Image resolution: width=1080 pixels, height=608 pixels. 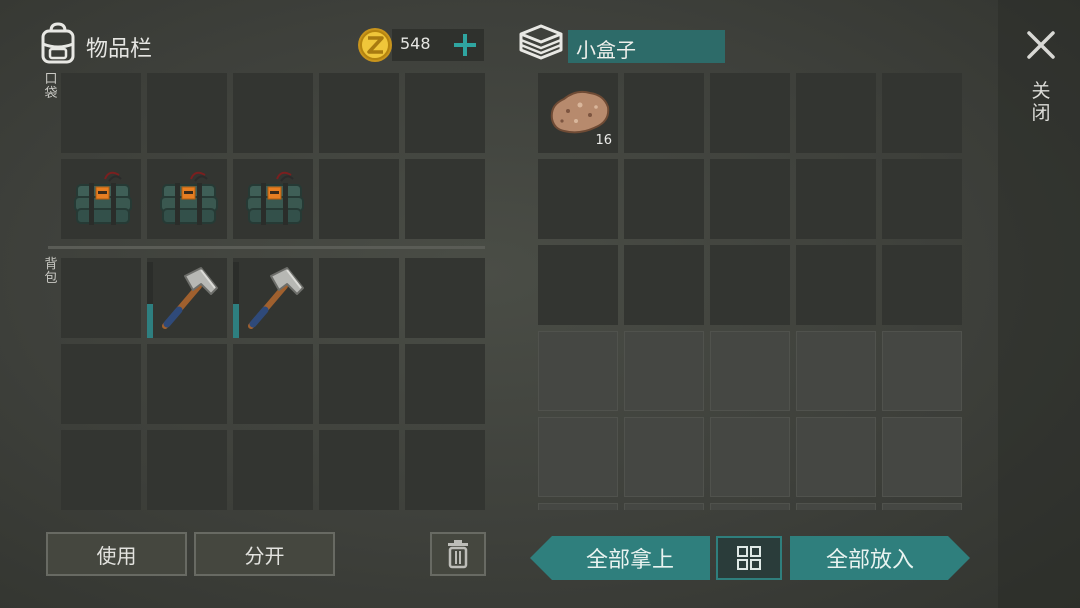 What do you see at coordinates (273, 156) in the screenshot?
I see `pocket-grid` at bounding box center [273, 156].